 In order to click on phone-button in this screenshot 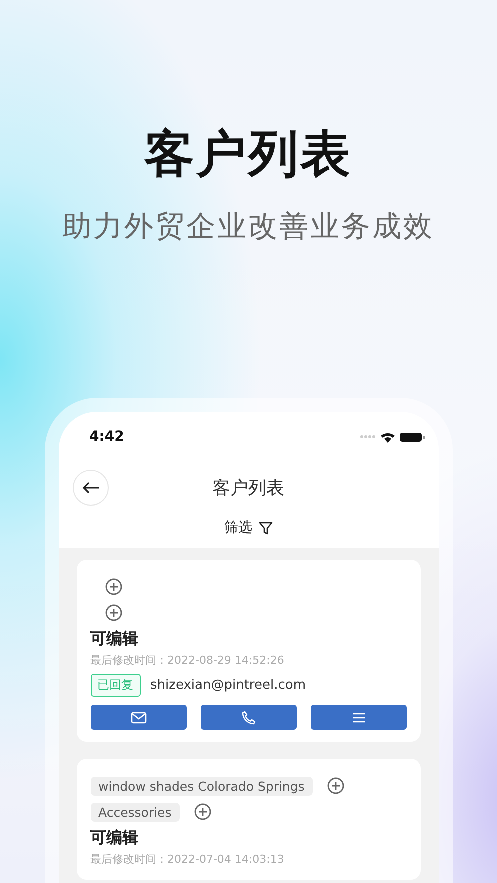, I will do `click(248, 717)`.